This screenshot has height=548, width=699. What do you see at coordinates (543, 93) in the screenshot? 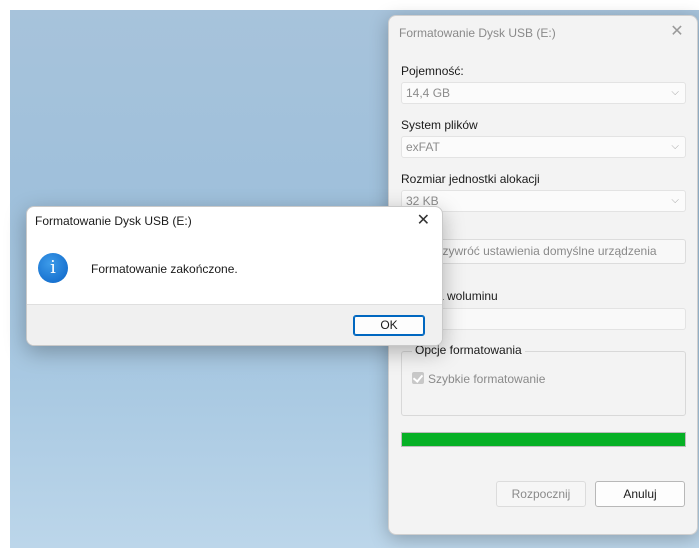
I see `capacity-select: 14,4 GB ⌵` at bounding box center [543, 93].